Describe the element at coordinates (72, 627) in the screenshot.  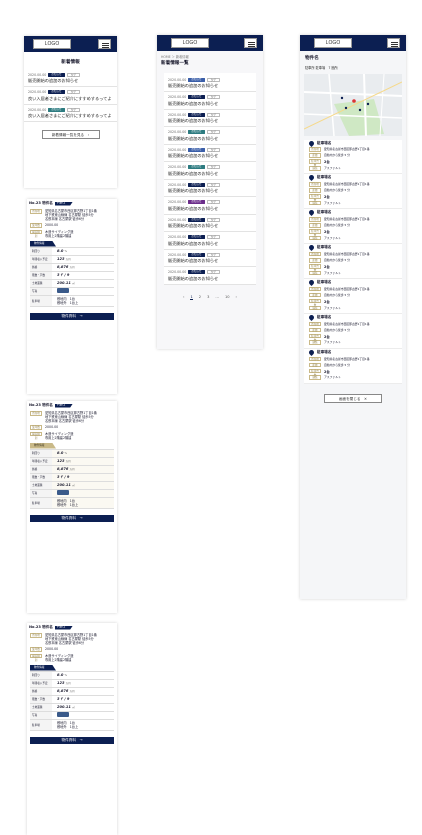
I see `property-card-header: No.23 物件名 TYPE A` at that location.